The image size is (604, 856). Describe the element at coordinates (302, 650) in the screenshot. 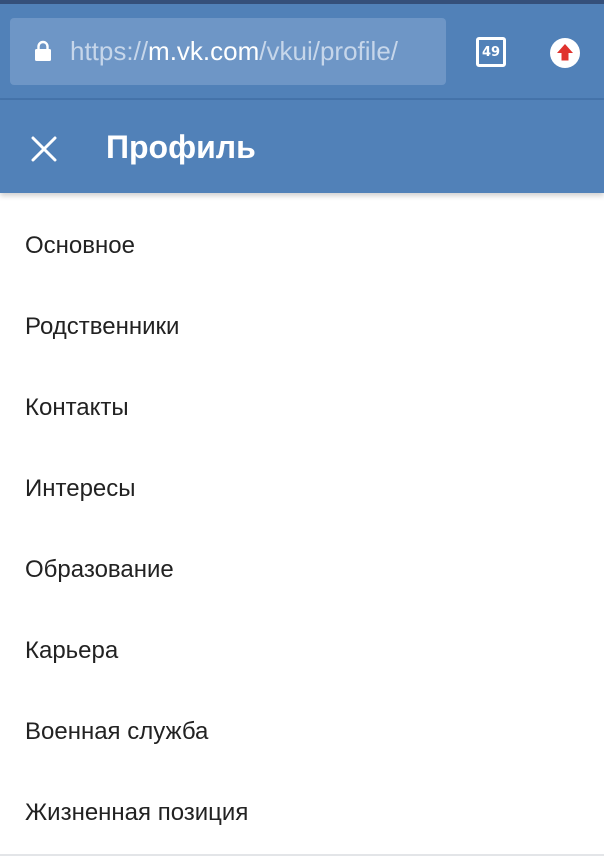

I see `menu-item-career: Карьера` at that location.